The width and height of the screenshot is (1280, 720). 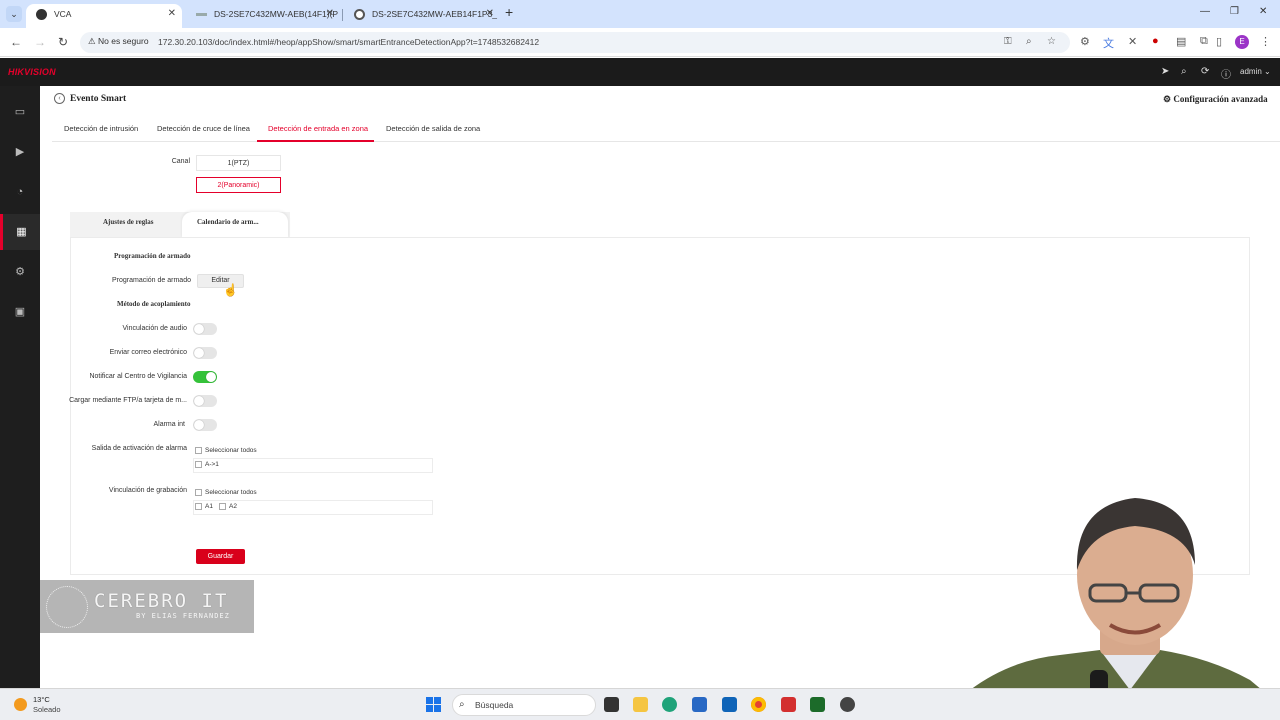 What do you see at coordinates (169, 424) in the screenshot?
I see `internal-alarm-label: Alarma int` at bounding box center [169, 424].